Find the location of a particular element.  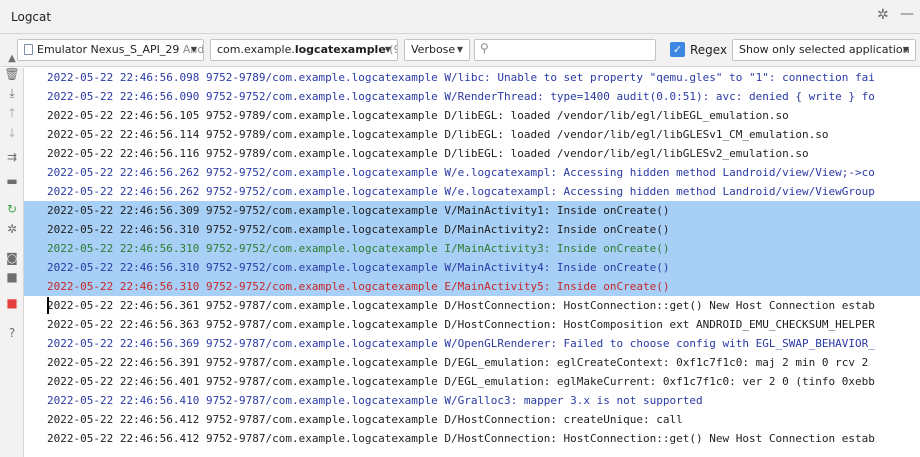

window-title: Logcat is located at coordinates (31, 17).